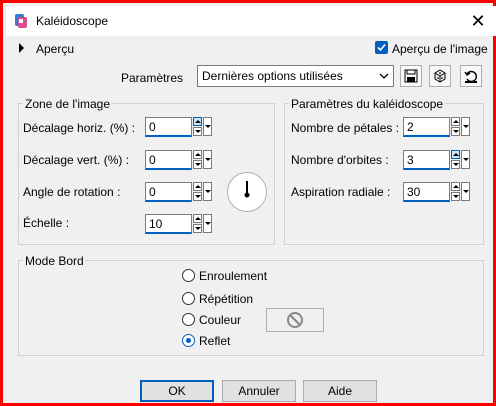  I want to click on rotation-spinner: 0, so click(180, 192).